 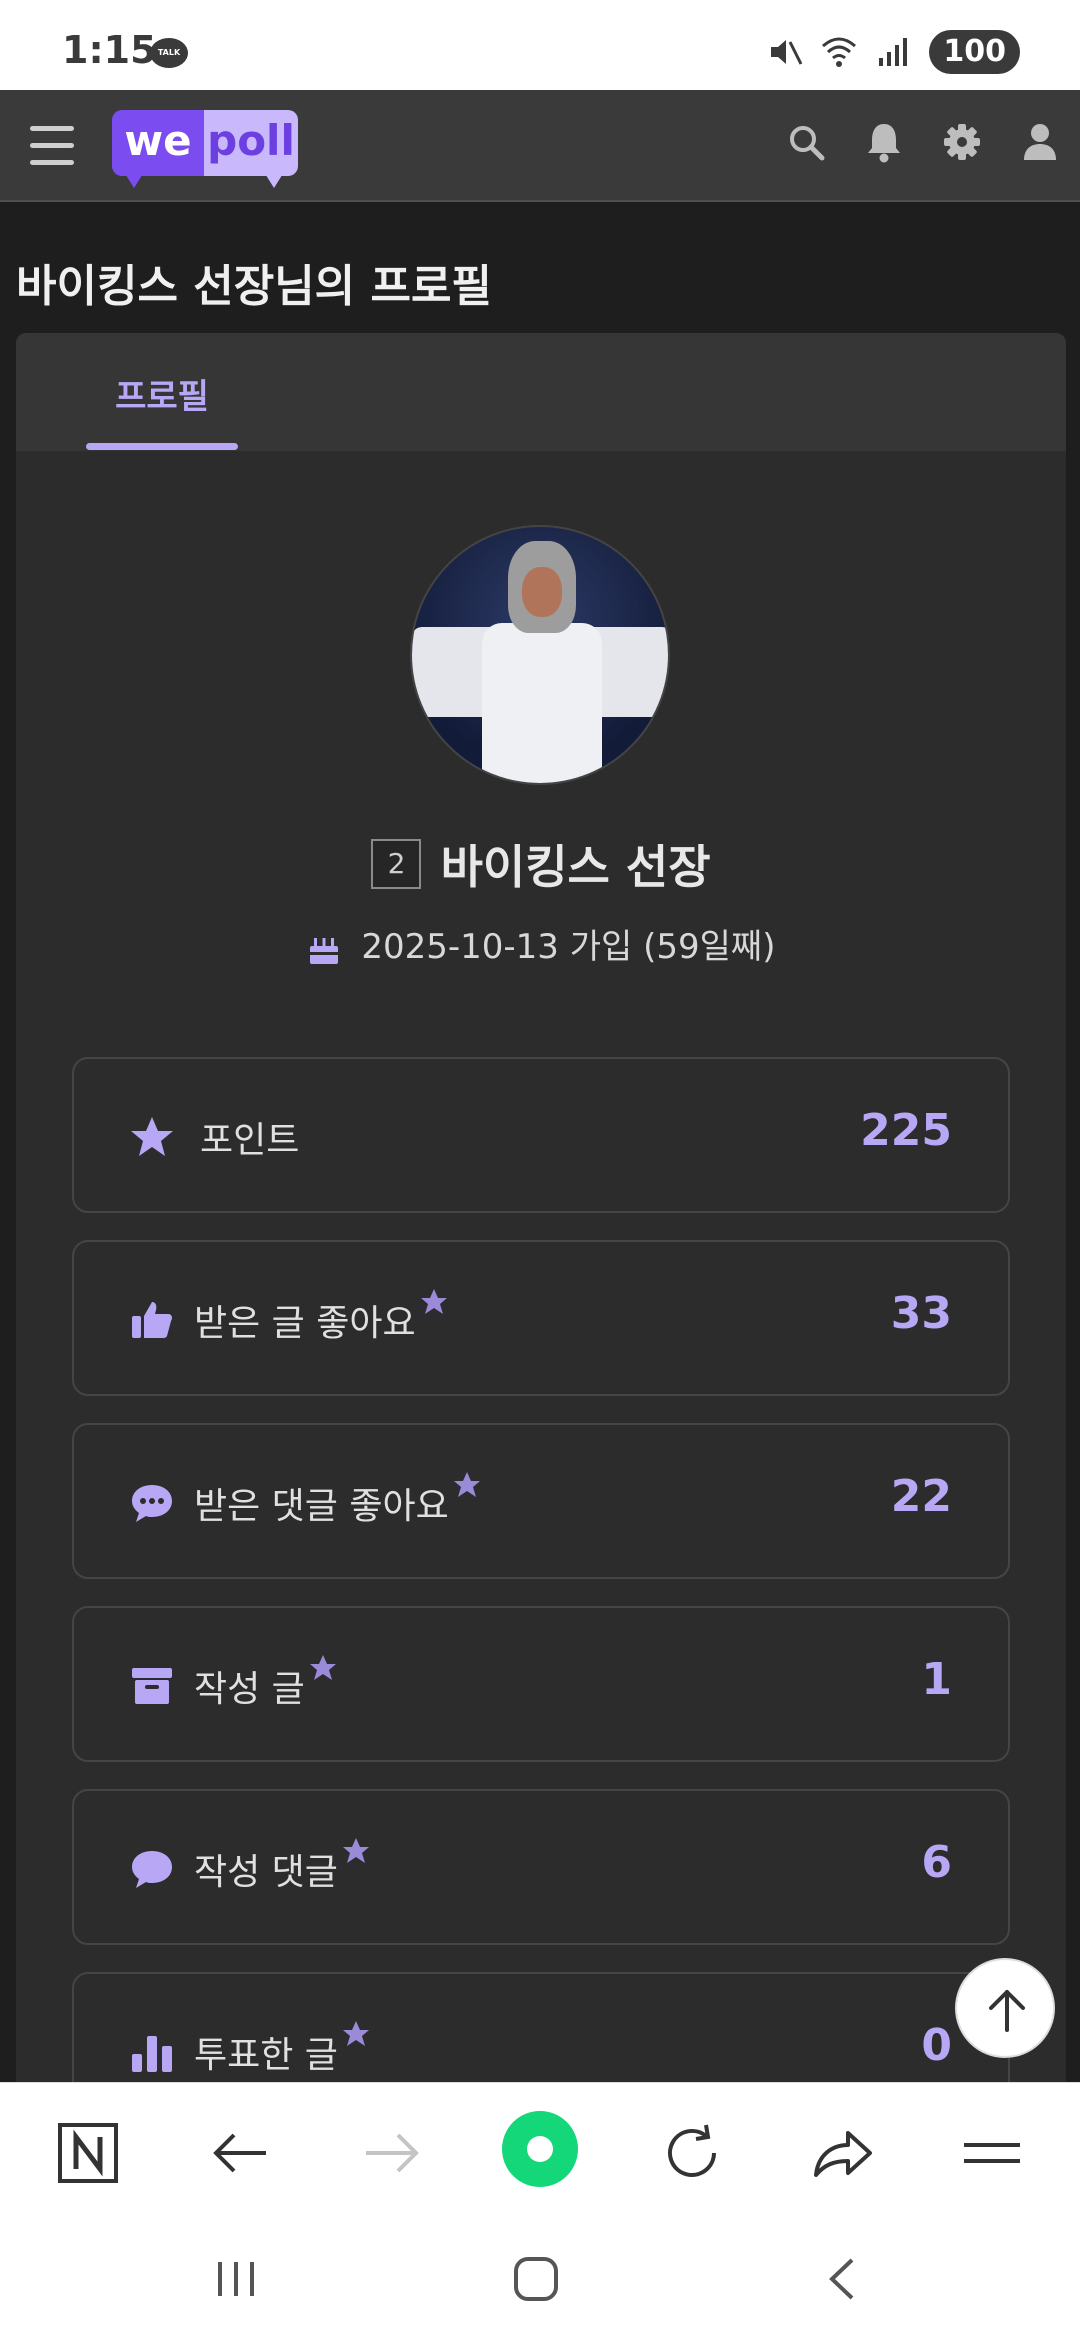 I want to click on user-name-row: 2 바이킹스 선장, so click(x=541, y=864).